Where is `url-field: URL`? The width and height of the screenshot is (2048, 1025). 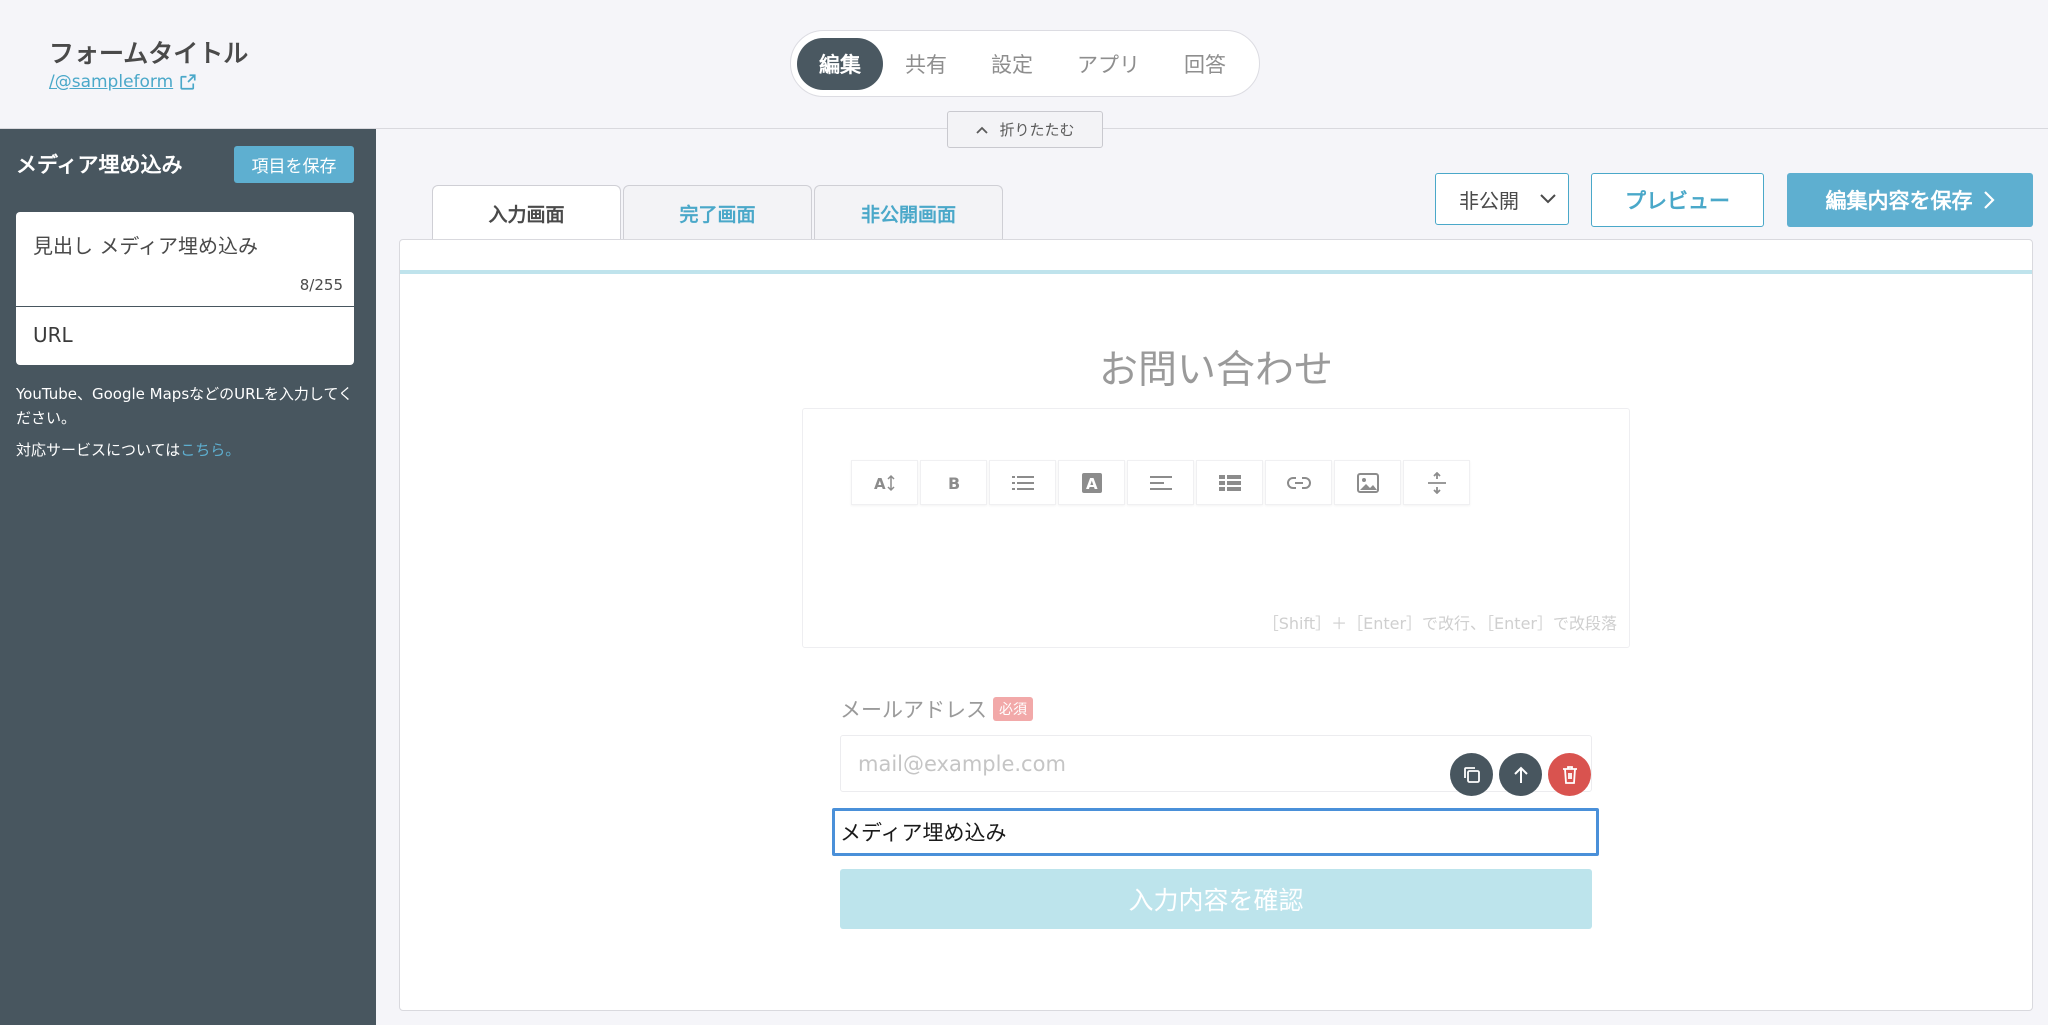 url-field: URL is located at coordinates (185, 336).